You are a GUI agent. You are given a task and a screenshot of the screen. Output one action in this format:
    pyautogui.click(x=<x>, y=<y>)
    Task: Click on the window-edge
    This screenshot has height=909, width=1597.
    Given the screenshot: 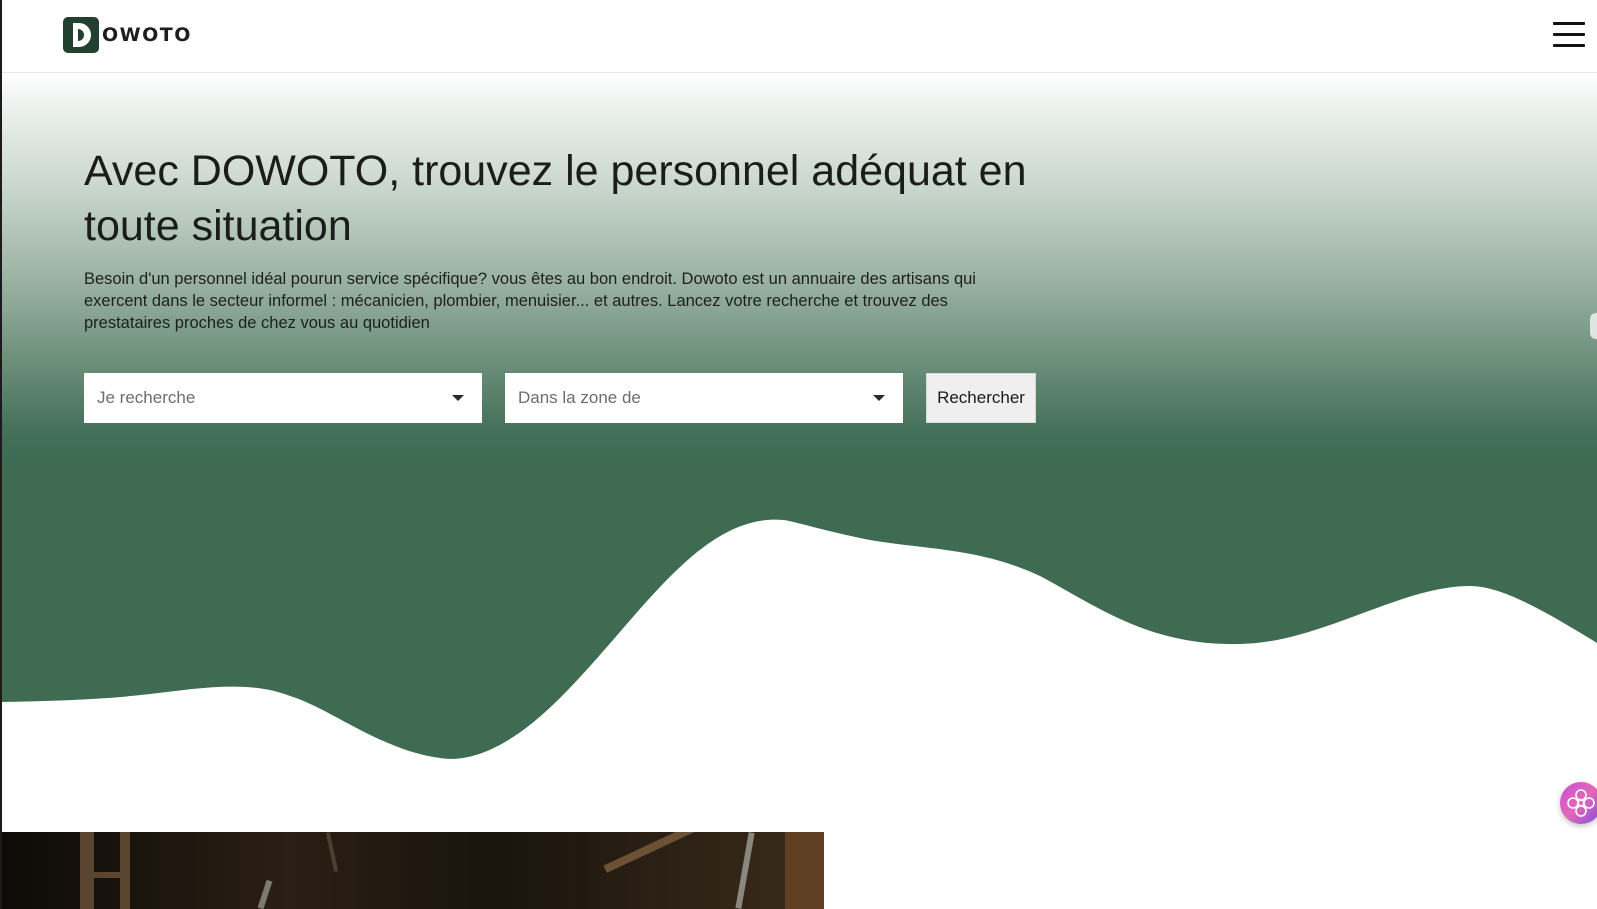 What is the action you would take?
    pyautogui.click(x=1, y=454)
    